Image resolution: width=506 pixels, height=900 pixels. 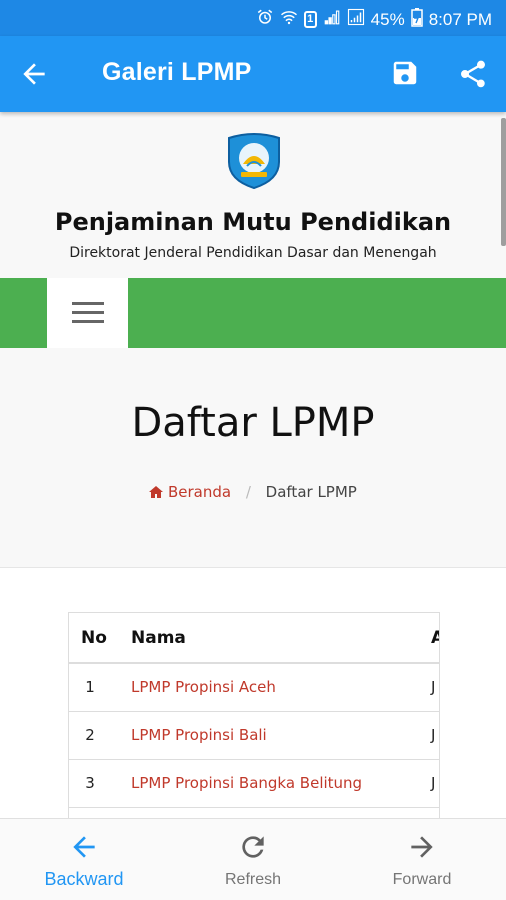 I want to click on arrow-right-icon, so click(x=422, y=847).